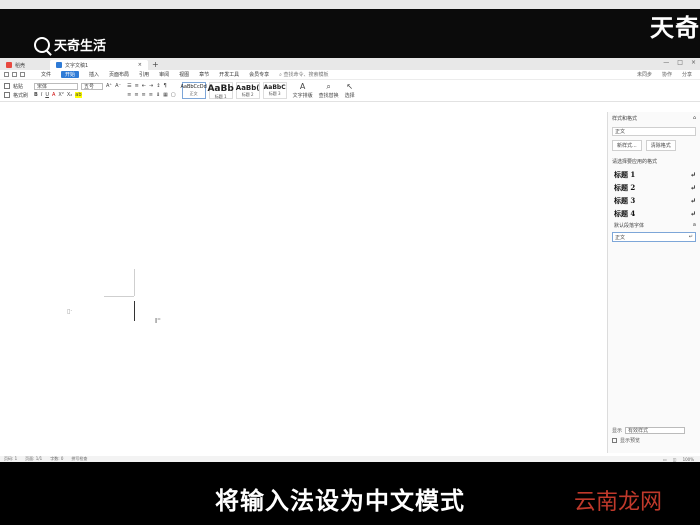 Image resolution: width=700 pixels, height=525 pixels. Describe the element at coordinates (144, 74) in the screenshot. I see `menu-references: 引用` at that location.